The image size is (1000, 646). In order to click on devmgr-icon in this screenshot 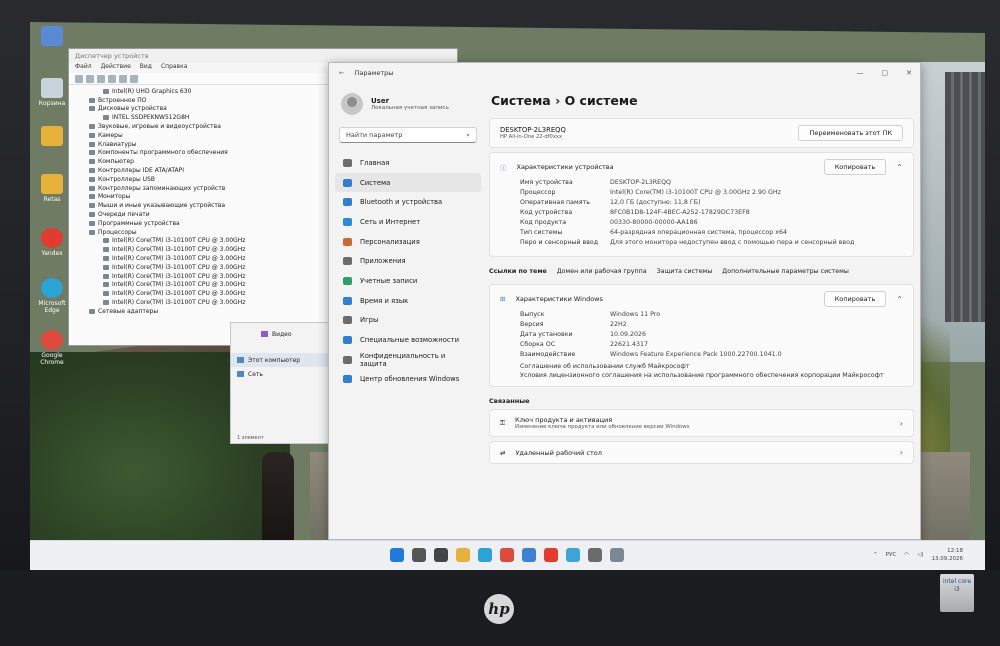, I will do `click(617, 555)`.